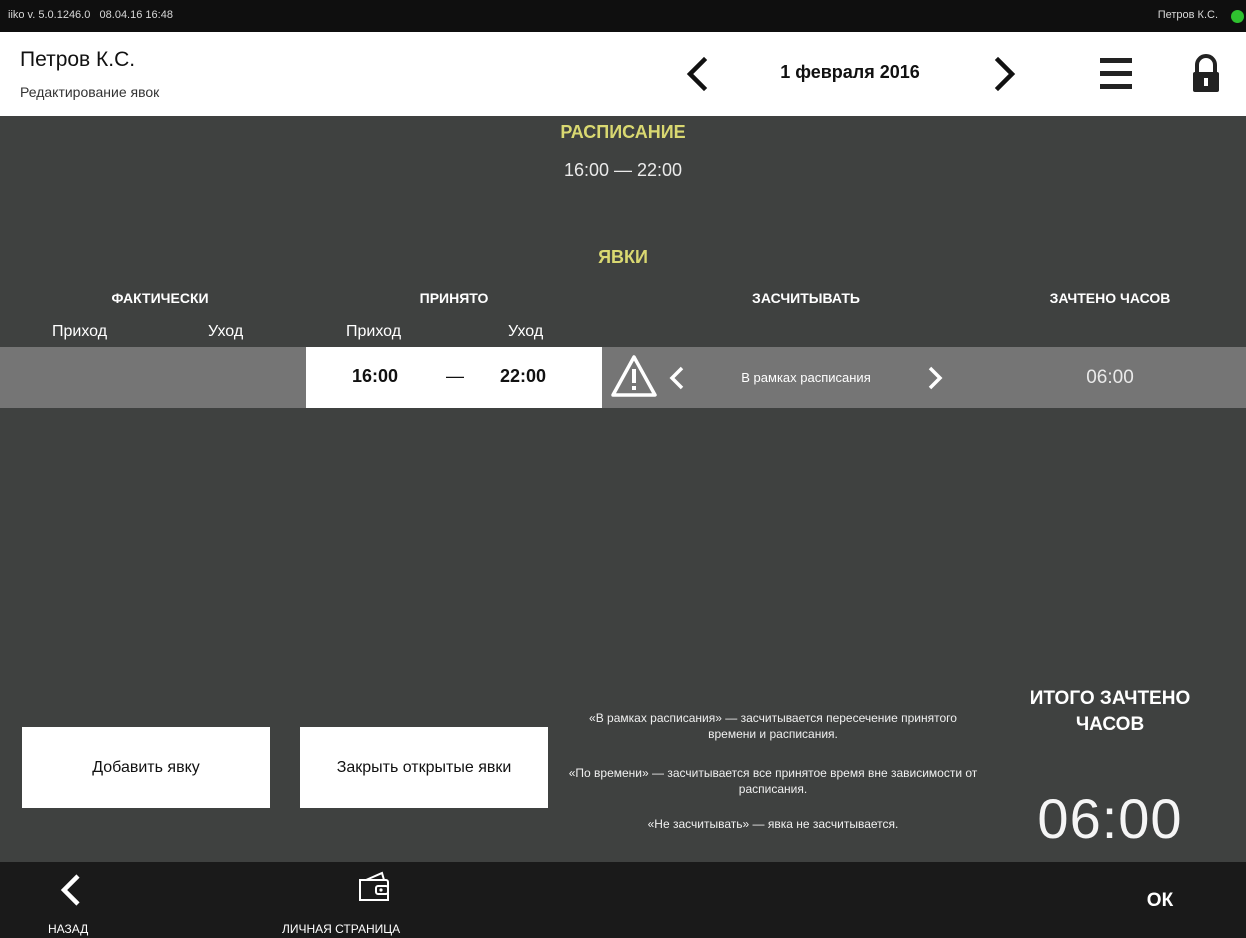 This screenshot has width=1246, height=938. What do you see at coordinates (160, 298) in the screenshot?
I see `column-actual: ФАКТИЧЕСКИ` at bounding box center [160, 298].